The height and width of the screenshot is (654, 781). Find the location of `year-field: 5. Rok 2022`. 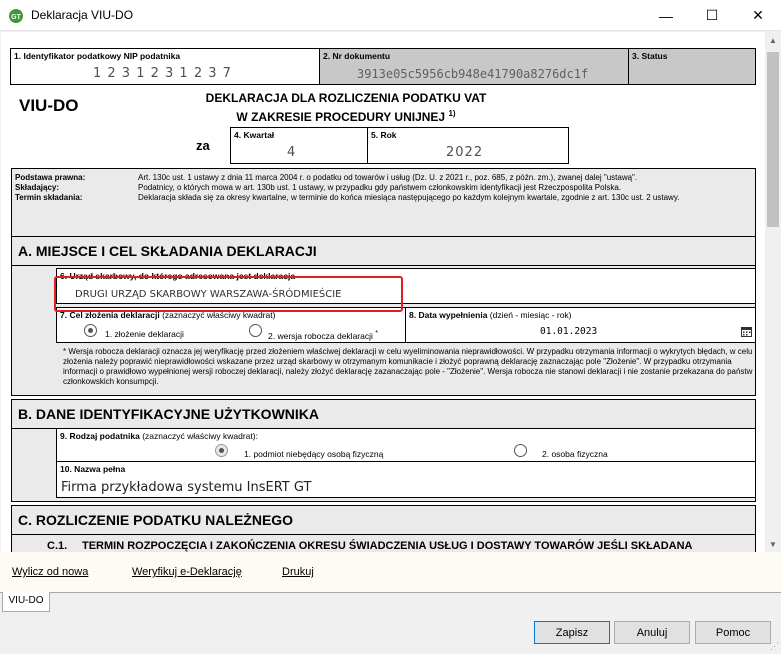

year-field: 5. Rok 2022 is located at coordinates (468, 145).